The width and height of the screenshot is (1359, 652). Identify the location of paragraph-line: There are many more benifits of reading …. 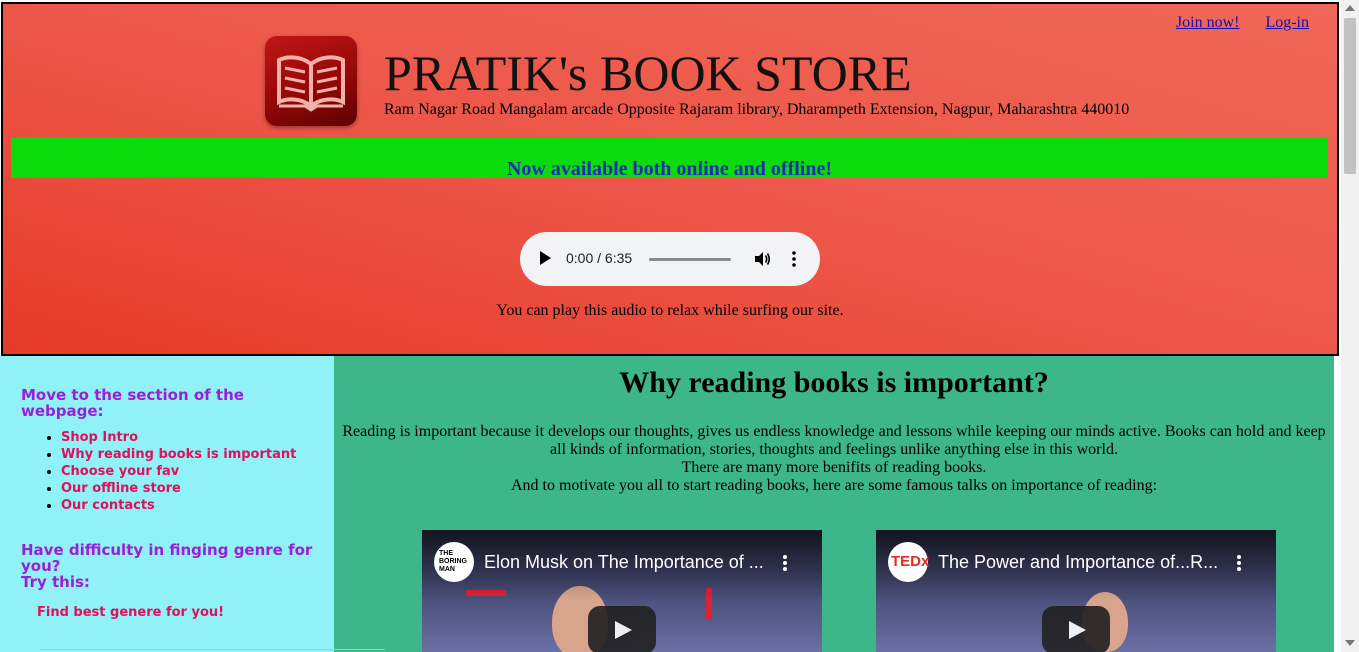
(834, 467).